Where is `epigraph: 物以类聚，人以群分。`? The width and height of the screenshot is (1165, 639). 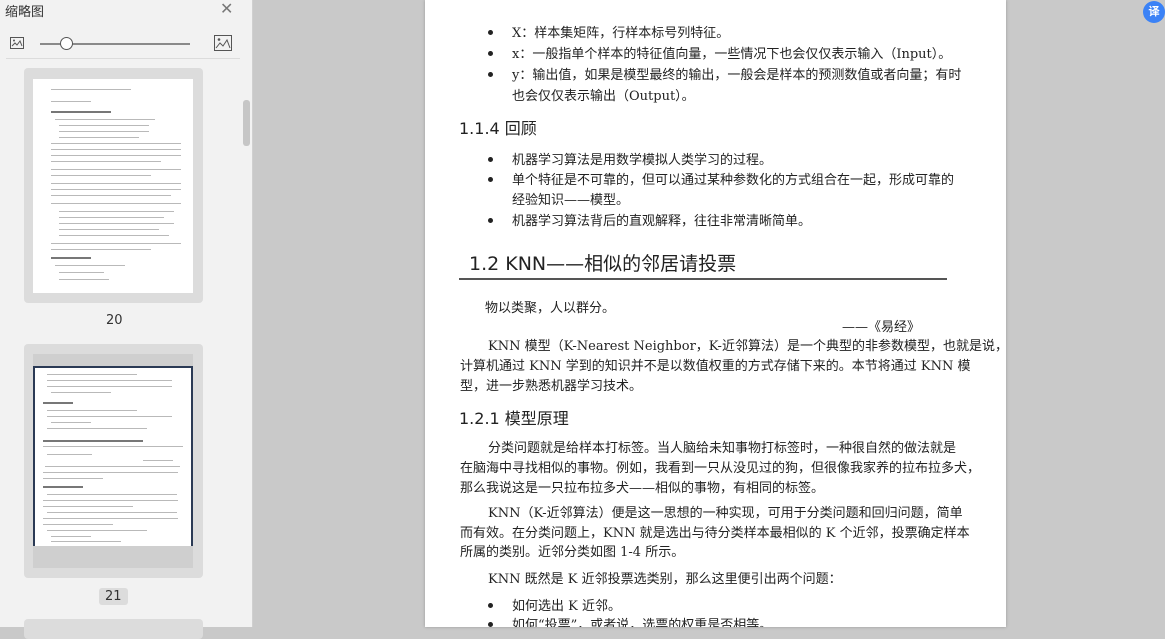 epigraph: 物以类聚，人以群分。 is located at coordinates (550, 308).